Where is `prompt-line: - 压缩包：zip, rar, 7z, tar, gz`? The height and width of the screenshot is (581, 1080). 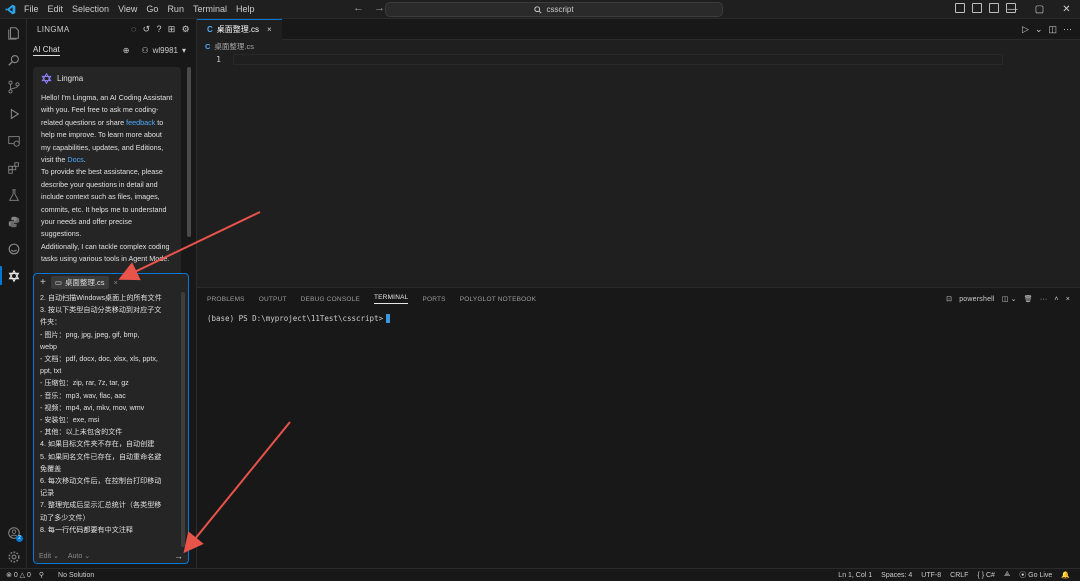
prompt-line: - 压缩包：zip, rar, 7z, tar, gz is located at coordinates (84, 383).